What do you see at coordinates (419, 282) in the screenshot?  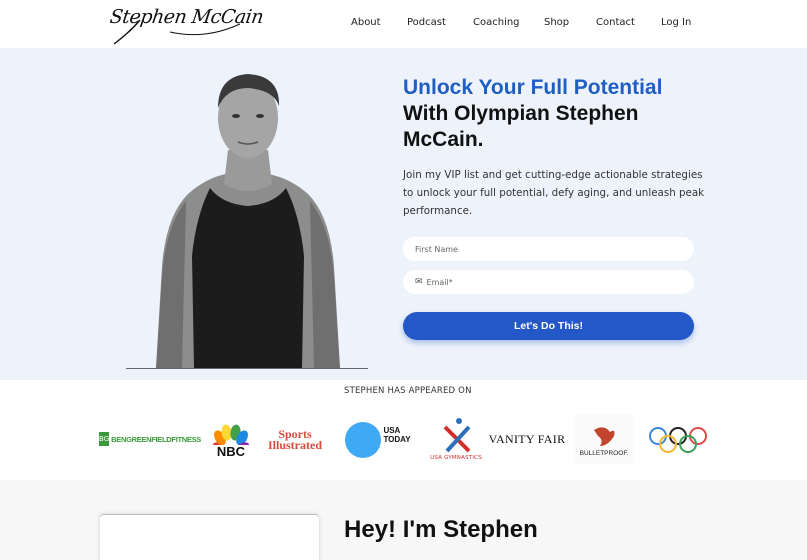 I see `envelope-icon: ✉` at bounding box center [419, 282].